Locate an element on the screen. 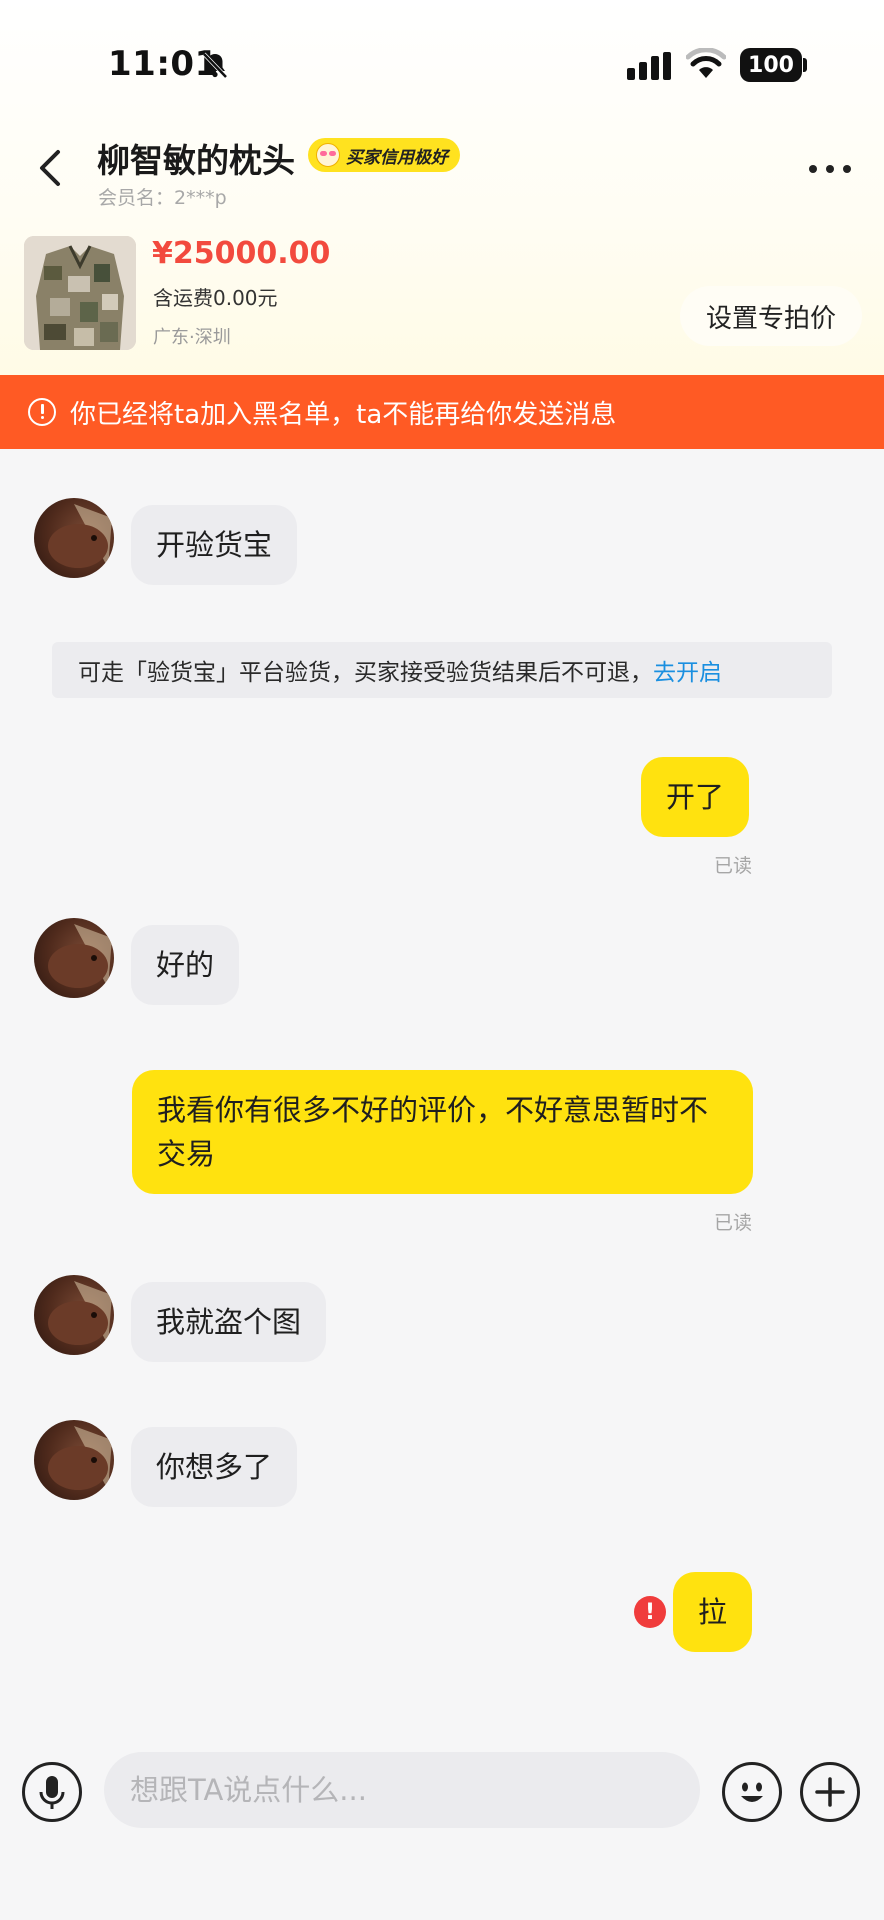 This screenshot has width=884, height=1920. send-failed-icon: ! is located at coordinates (650, 1612).